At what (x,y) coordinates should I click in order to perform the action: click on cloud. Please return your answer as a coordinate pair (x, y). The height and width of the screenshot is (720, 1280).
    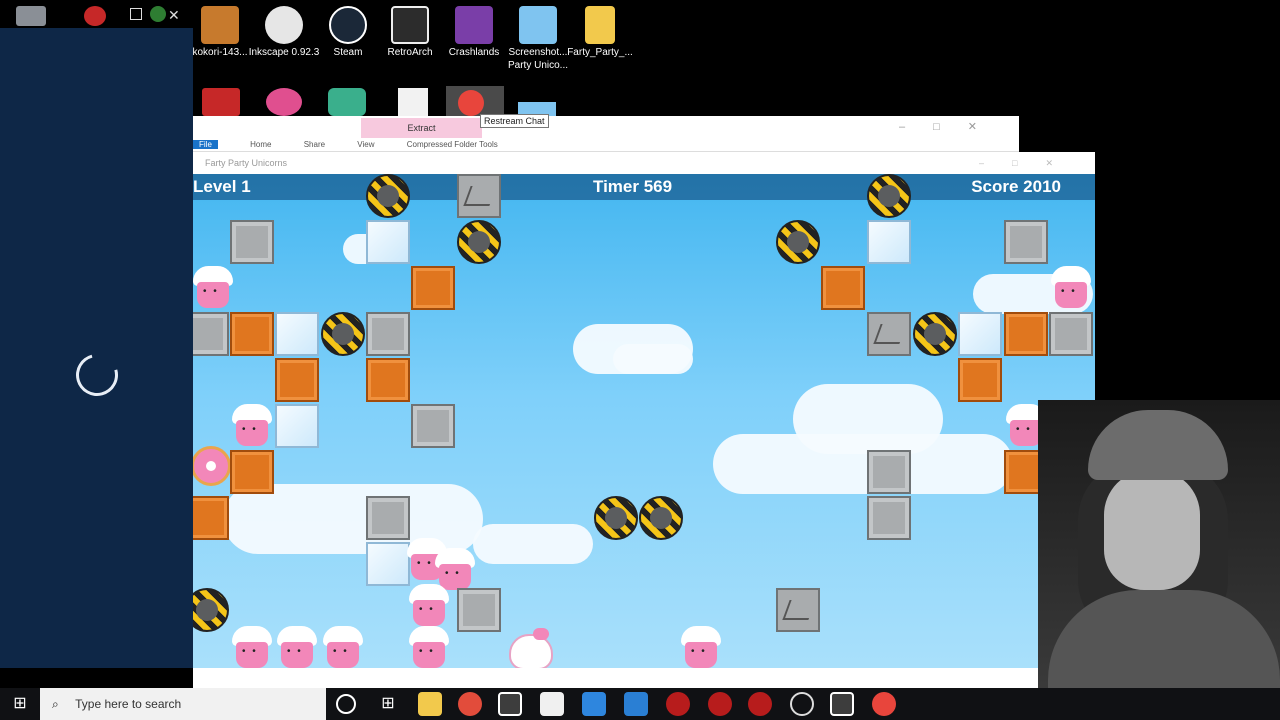
    Looking at the image, I should click on (533, 544).